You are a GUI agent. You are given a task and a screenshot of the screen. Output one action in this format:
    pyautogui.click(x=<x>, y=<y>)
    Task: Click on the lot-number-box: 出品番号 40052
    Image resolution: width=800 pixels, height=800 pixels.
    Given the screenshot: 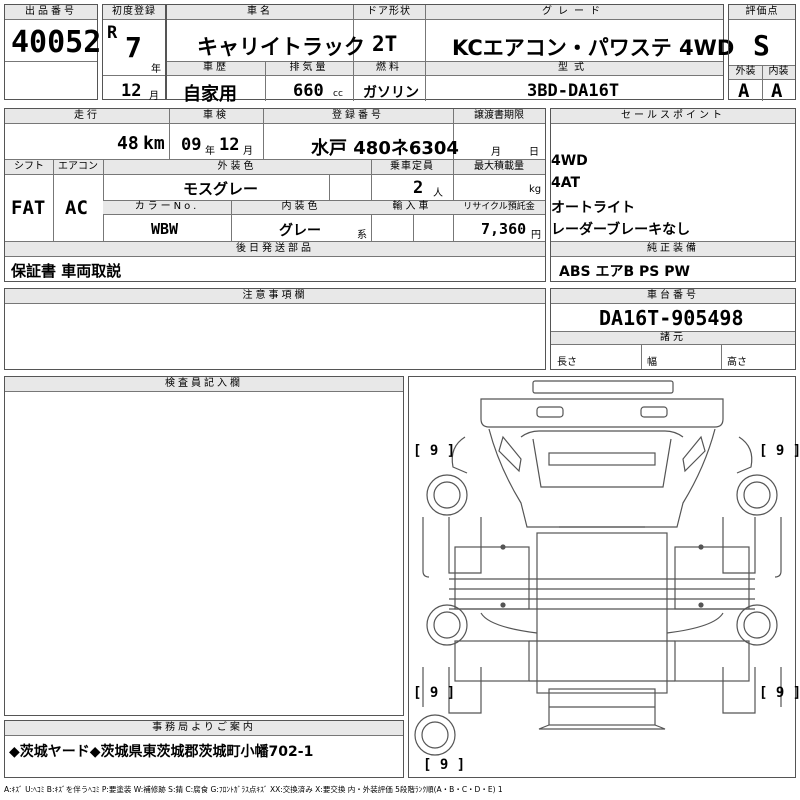 What is the action you would take?
    pyautogui.click(x=53, y=52)
    